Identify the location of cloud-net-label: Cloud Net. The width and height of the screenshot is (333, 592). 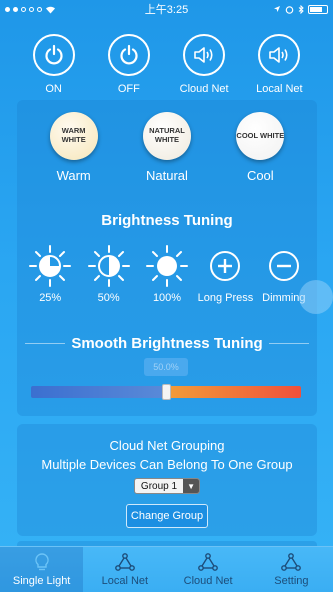
(204, 89).